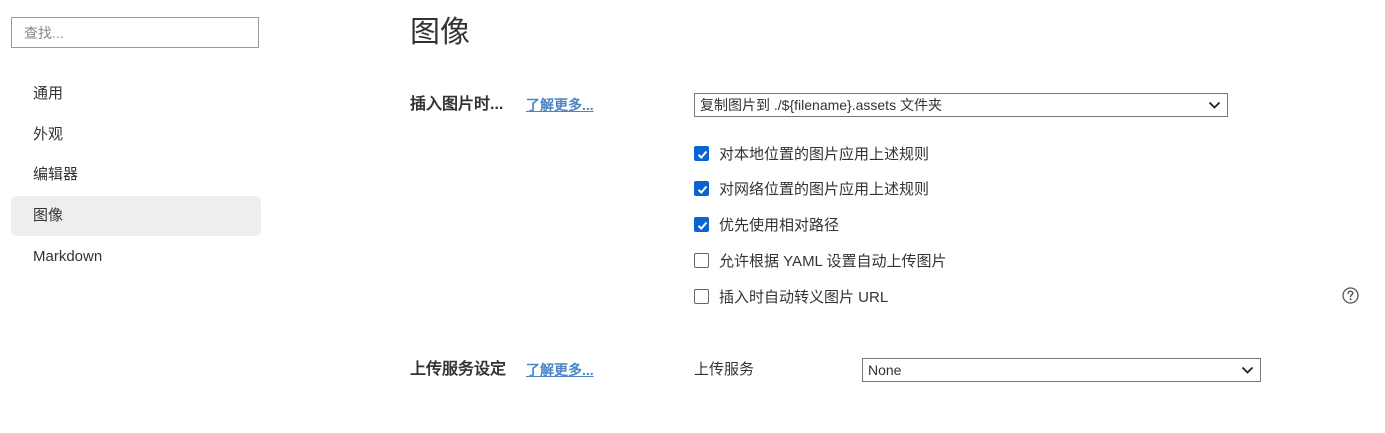 The height and width of the screenshot is (433, 1385). I want to click on upload-service-value: None, so click(885, 370).